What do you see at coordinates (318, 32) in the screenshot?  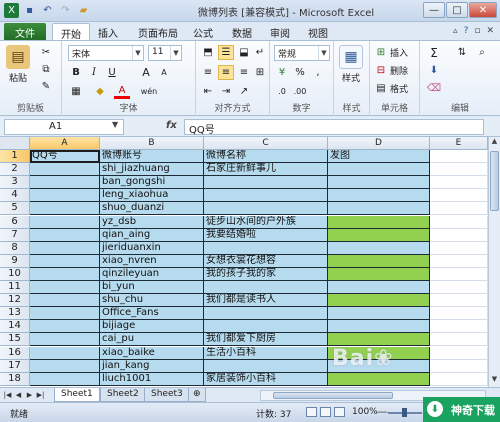 I see `tab-view: 视图` at bounding box center [318, 32].